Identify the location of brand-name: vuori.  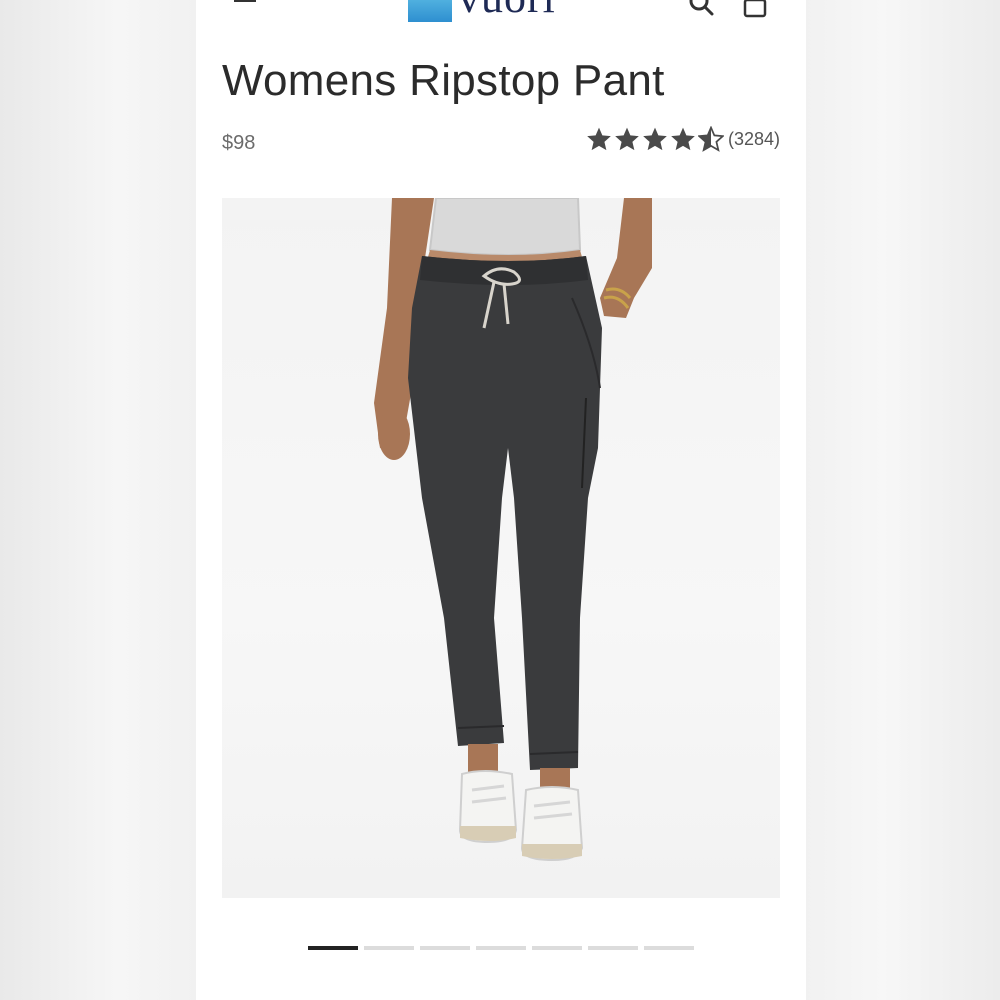
(507, 10).